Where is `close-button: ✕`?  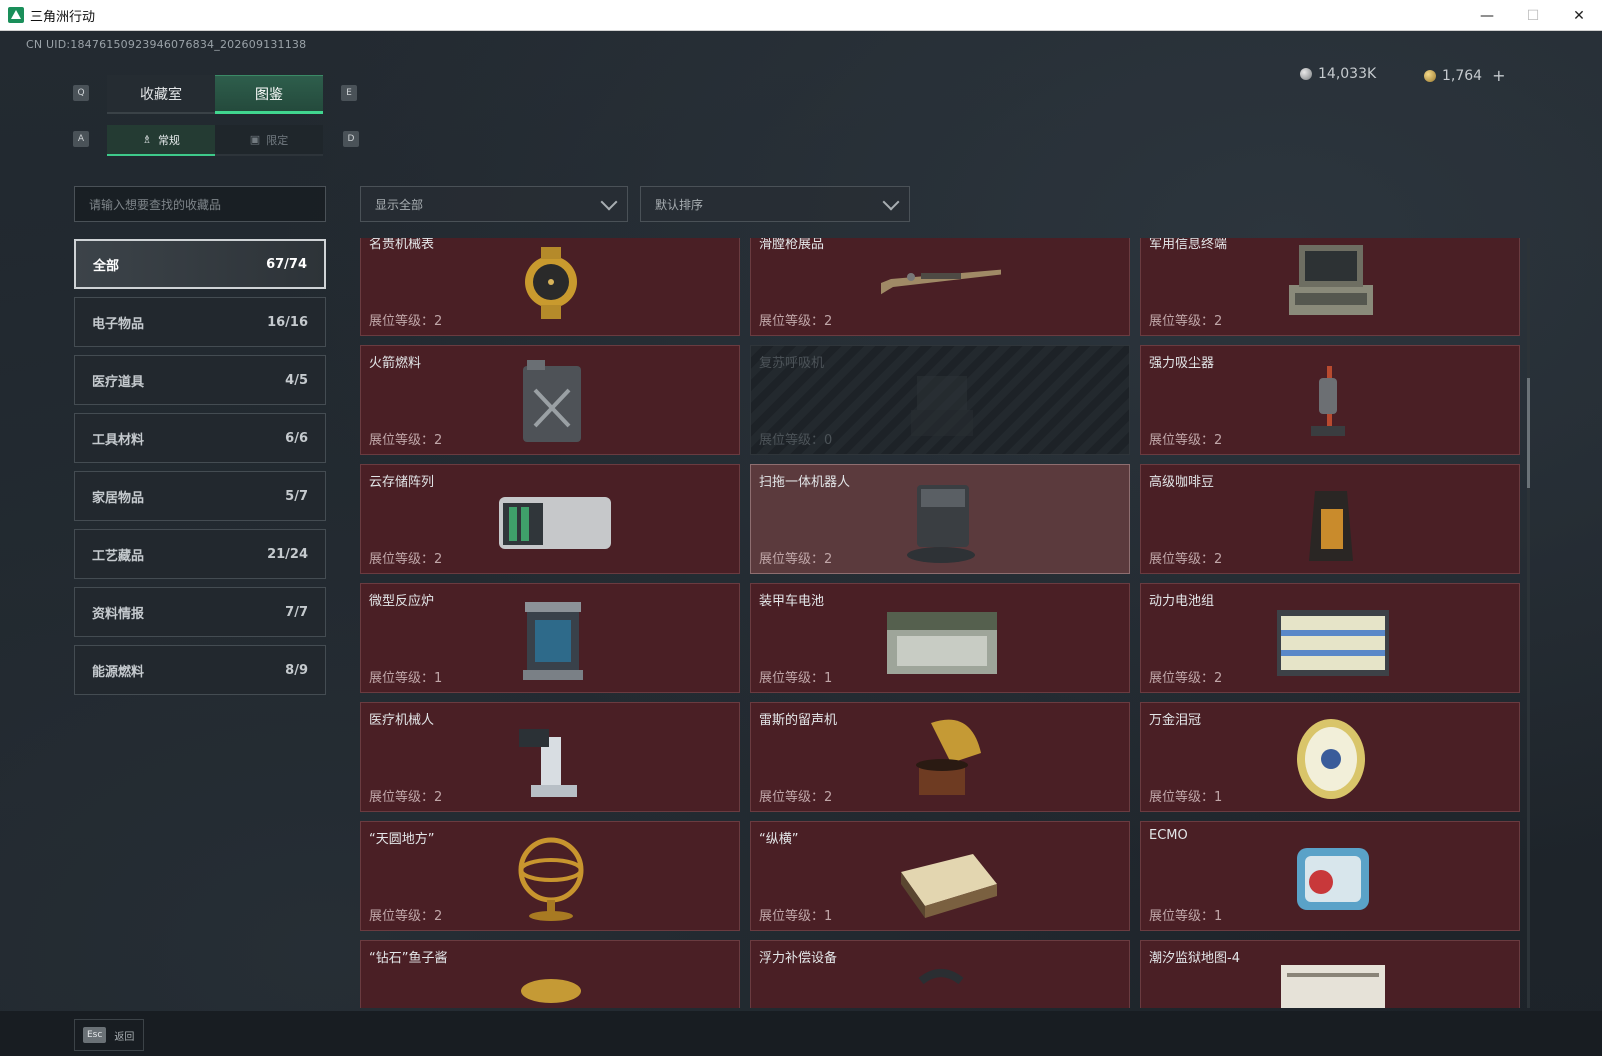 close-button: ✕ is located at coordinates (1579, 15).